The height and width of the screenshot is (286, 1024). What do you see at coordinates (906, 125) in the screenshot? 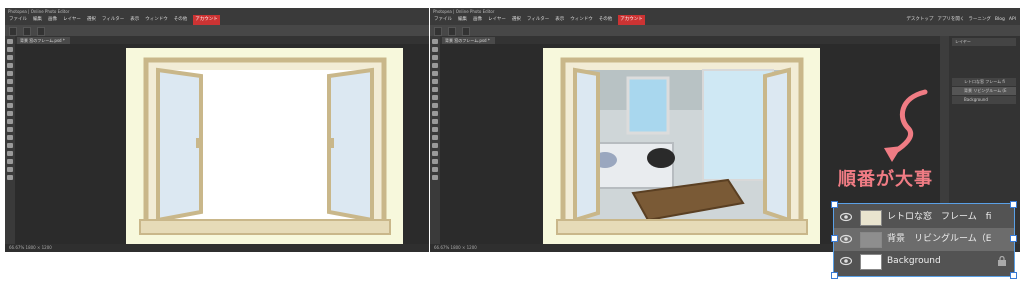
I see `annotation-arrow` at bounding box center [906, 125].